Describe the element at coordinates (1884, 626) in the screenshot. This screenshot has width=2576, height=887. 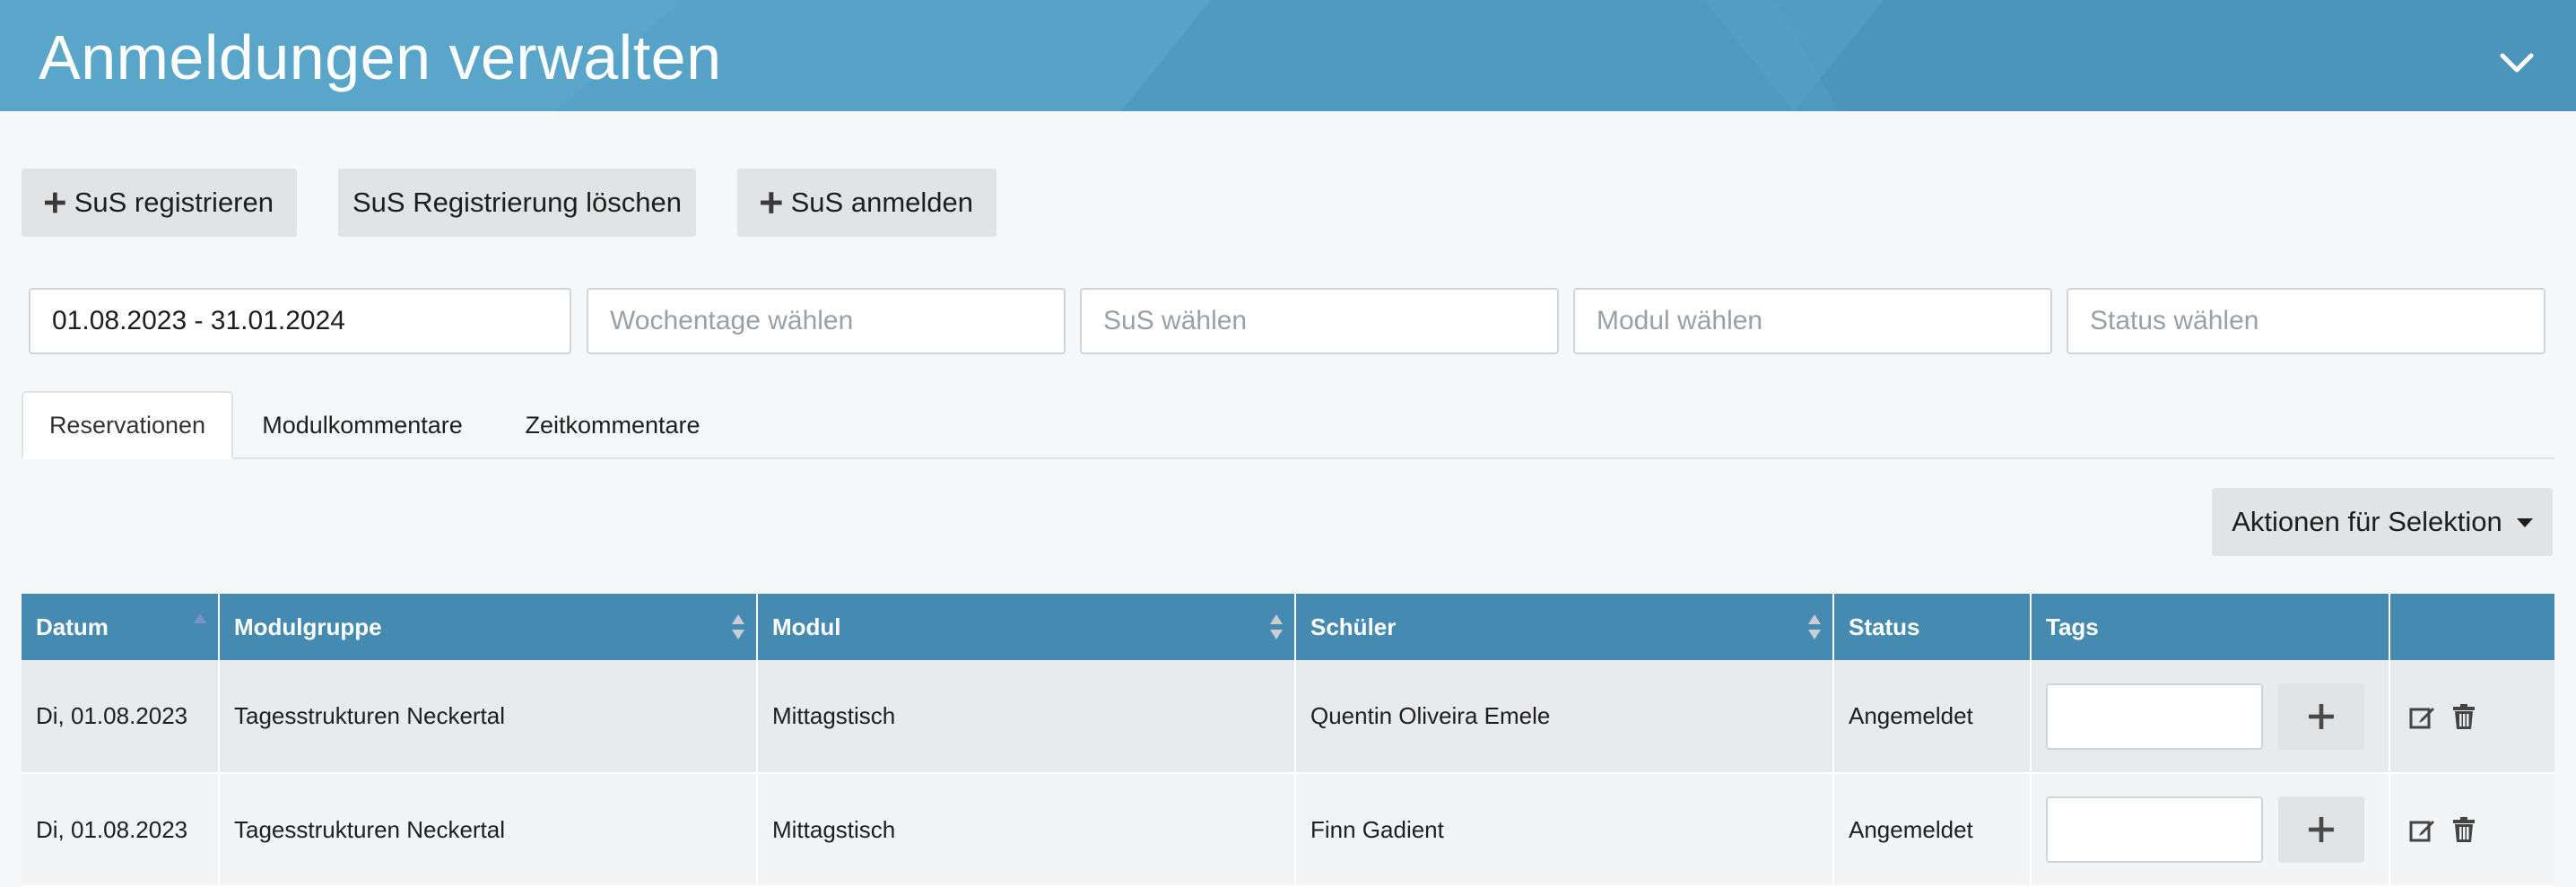
I see `column-header-status-label: Status` at that location.